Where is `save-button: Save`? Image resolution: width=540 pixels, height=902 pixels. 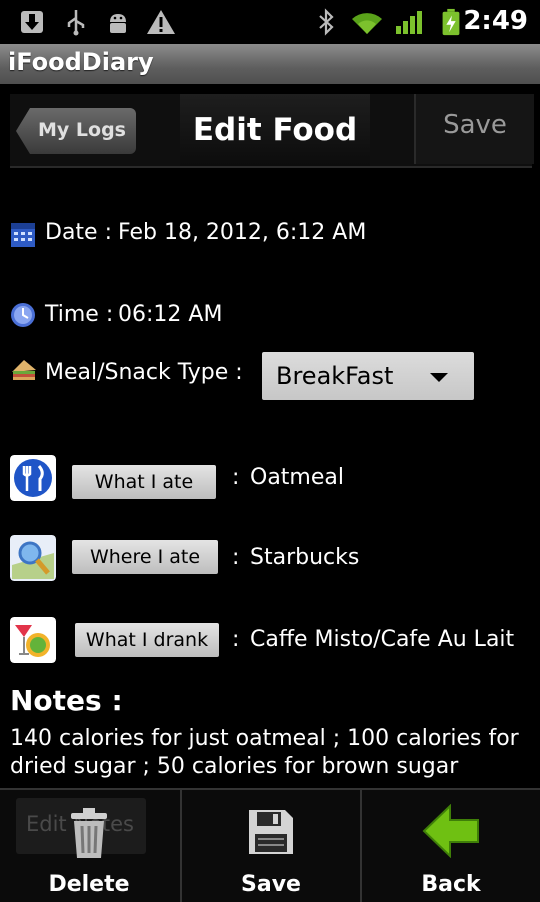
save-button: Save is located at coordinates (271, 846).